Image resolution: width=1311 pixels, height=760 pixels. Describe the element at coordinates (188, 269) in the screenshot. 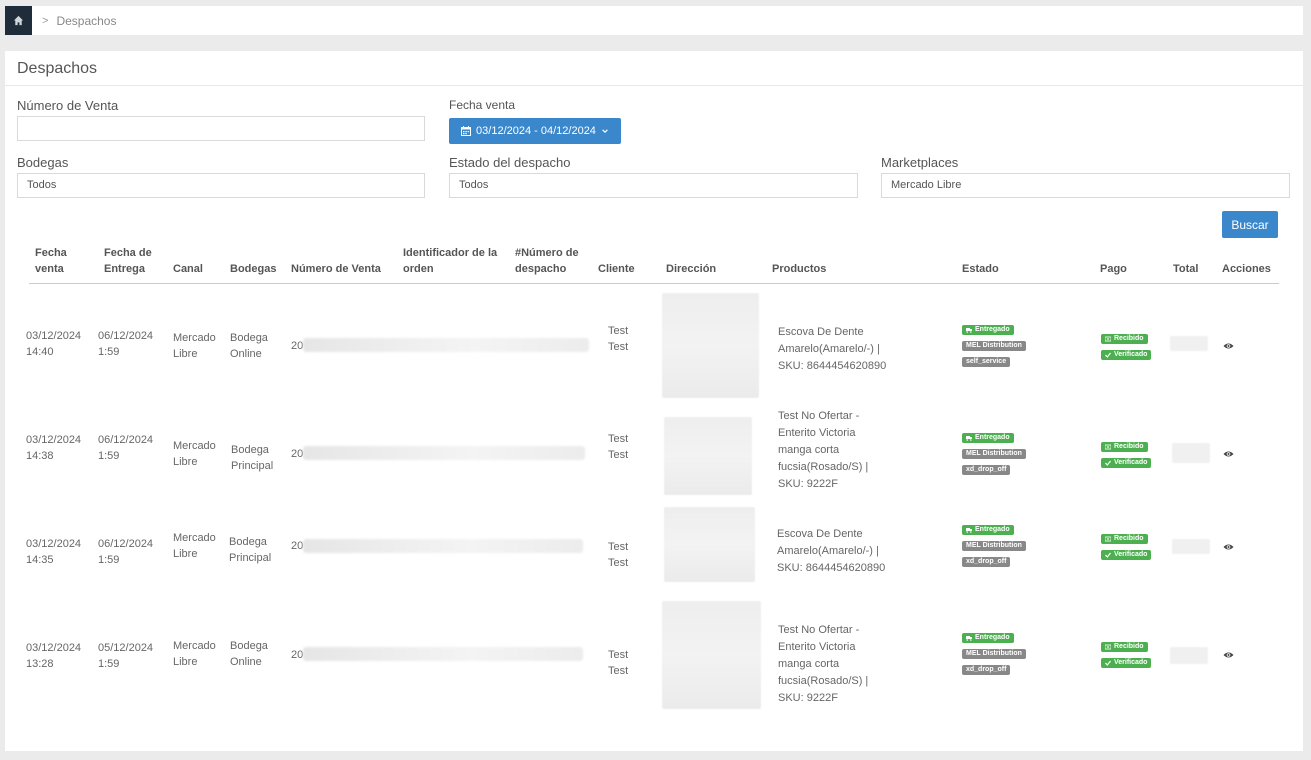

I see `th-canal: Canal` at that location.